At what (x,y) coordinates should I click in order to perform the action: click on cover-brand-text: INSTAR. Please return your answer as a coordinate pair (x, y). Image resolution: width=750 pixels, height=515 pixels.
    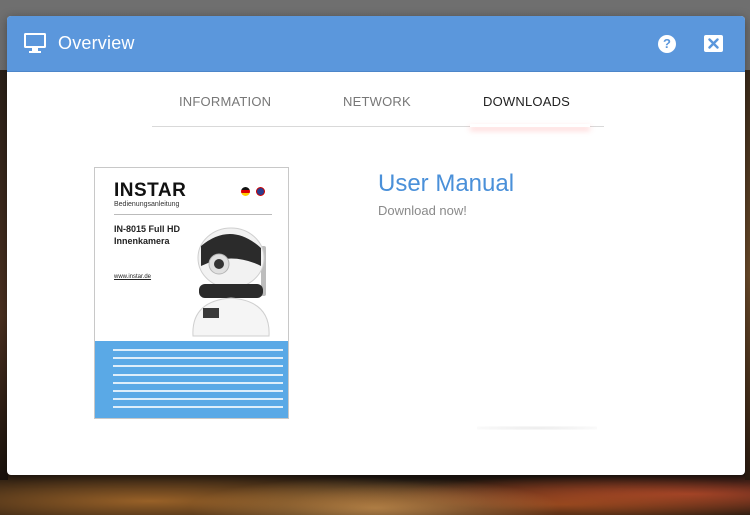
    Looking at the image, I should click on (150, 190).